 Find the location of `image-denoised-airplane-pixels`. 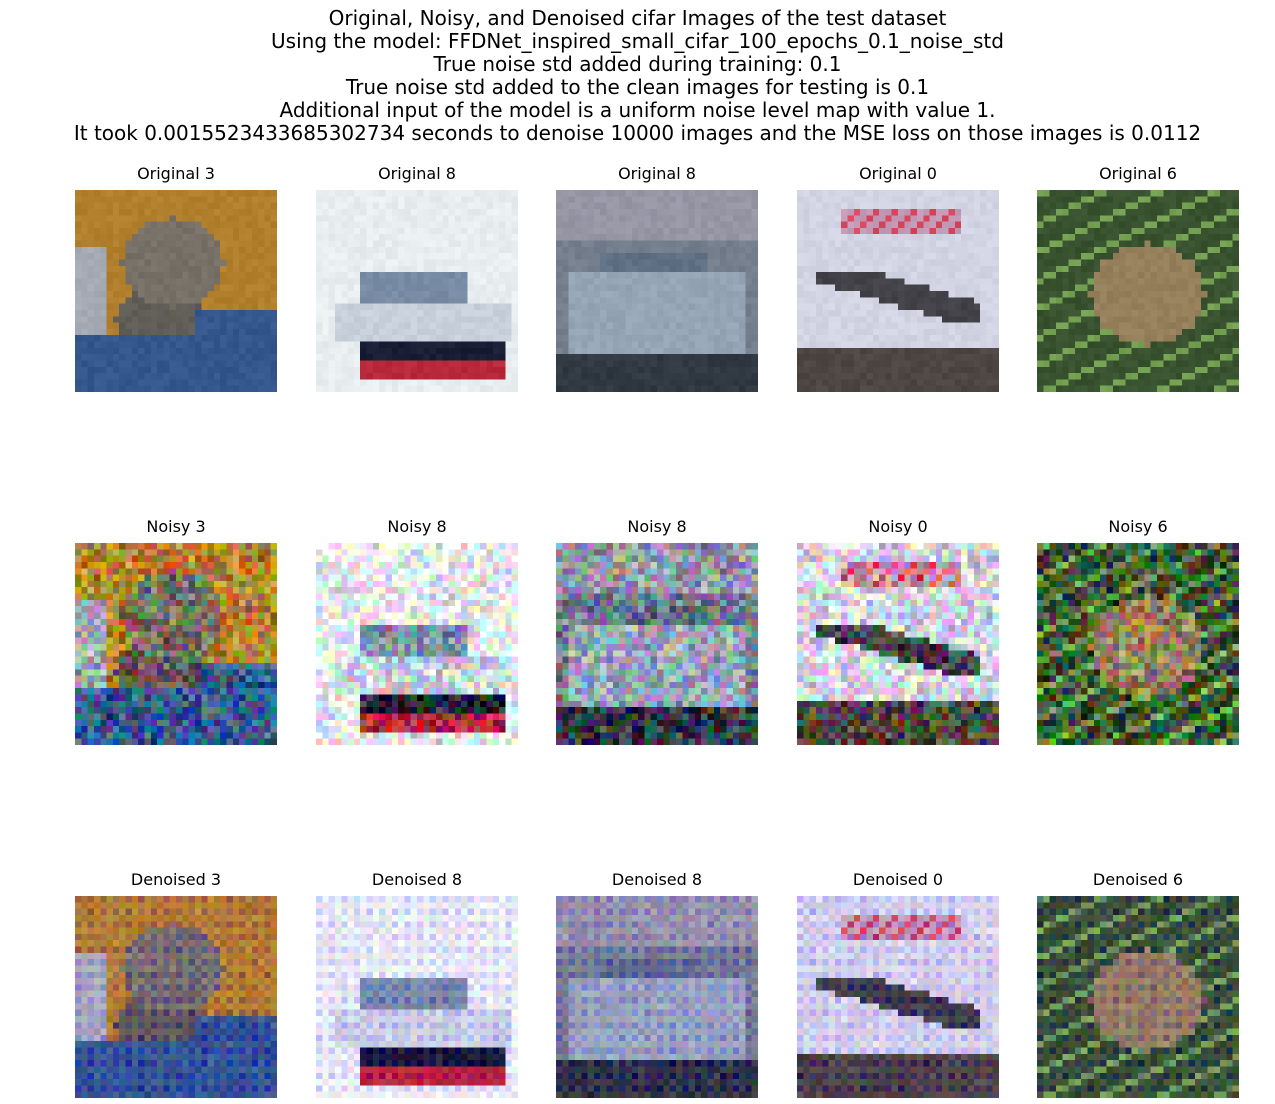

image-denoised-airplane-pixels is located at coordinates (898, 997).